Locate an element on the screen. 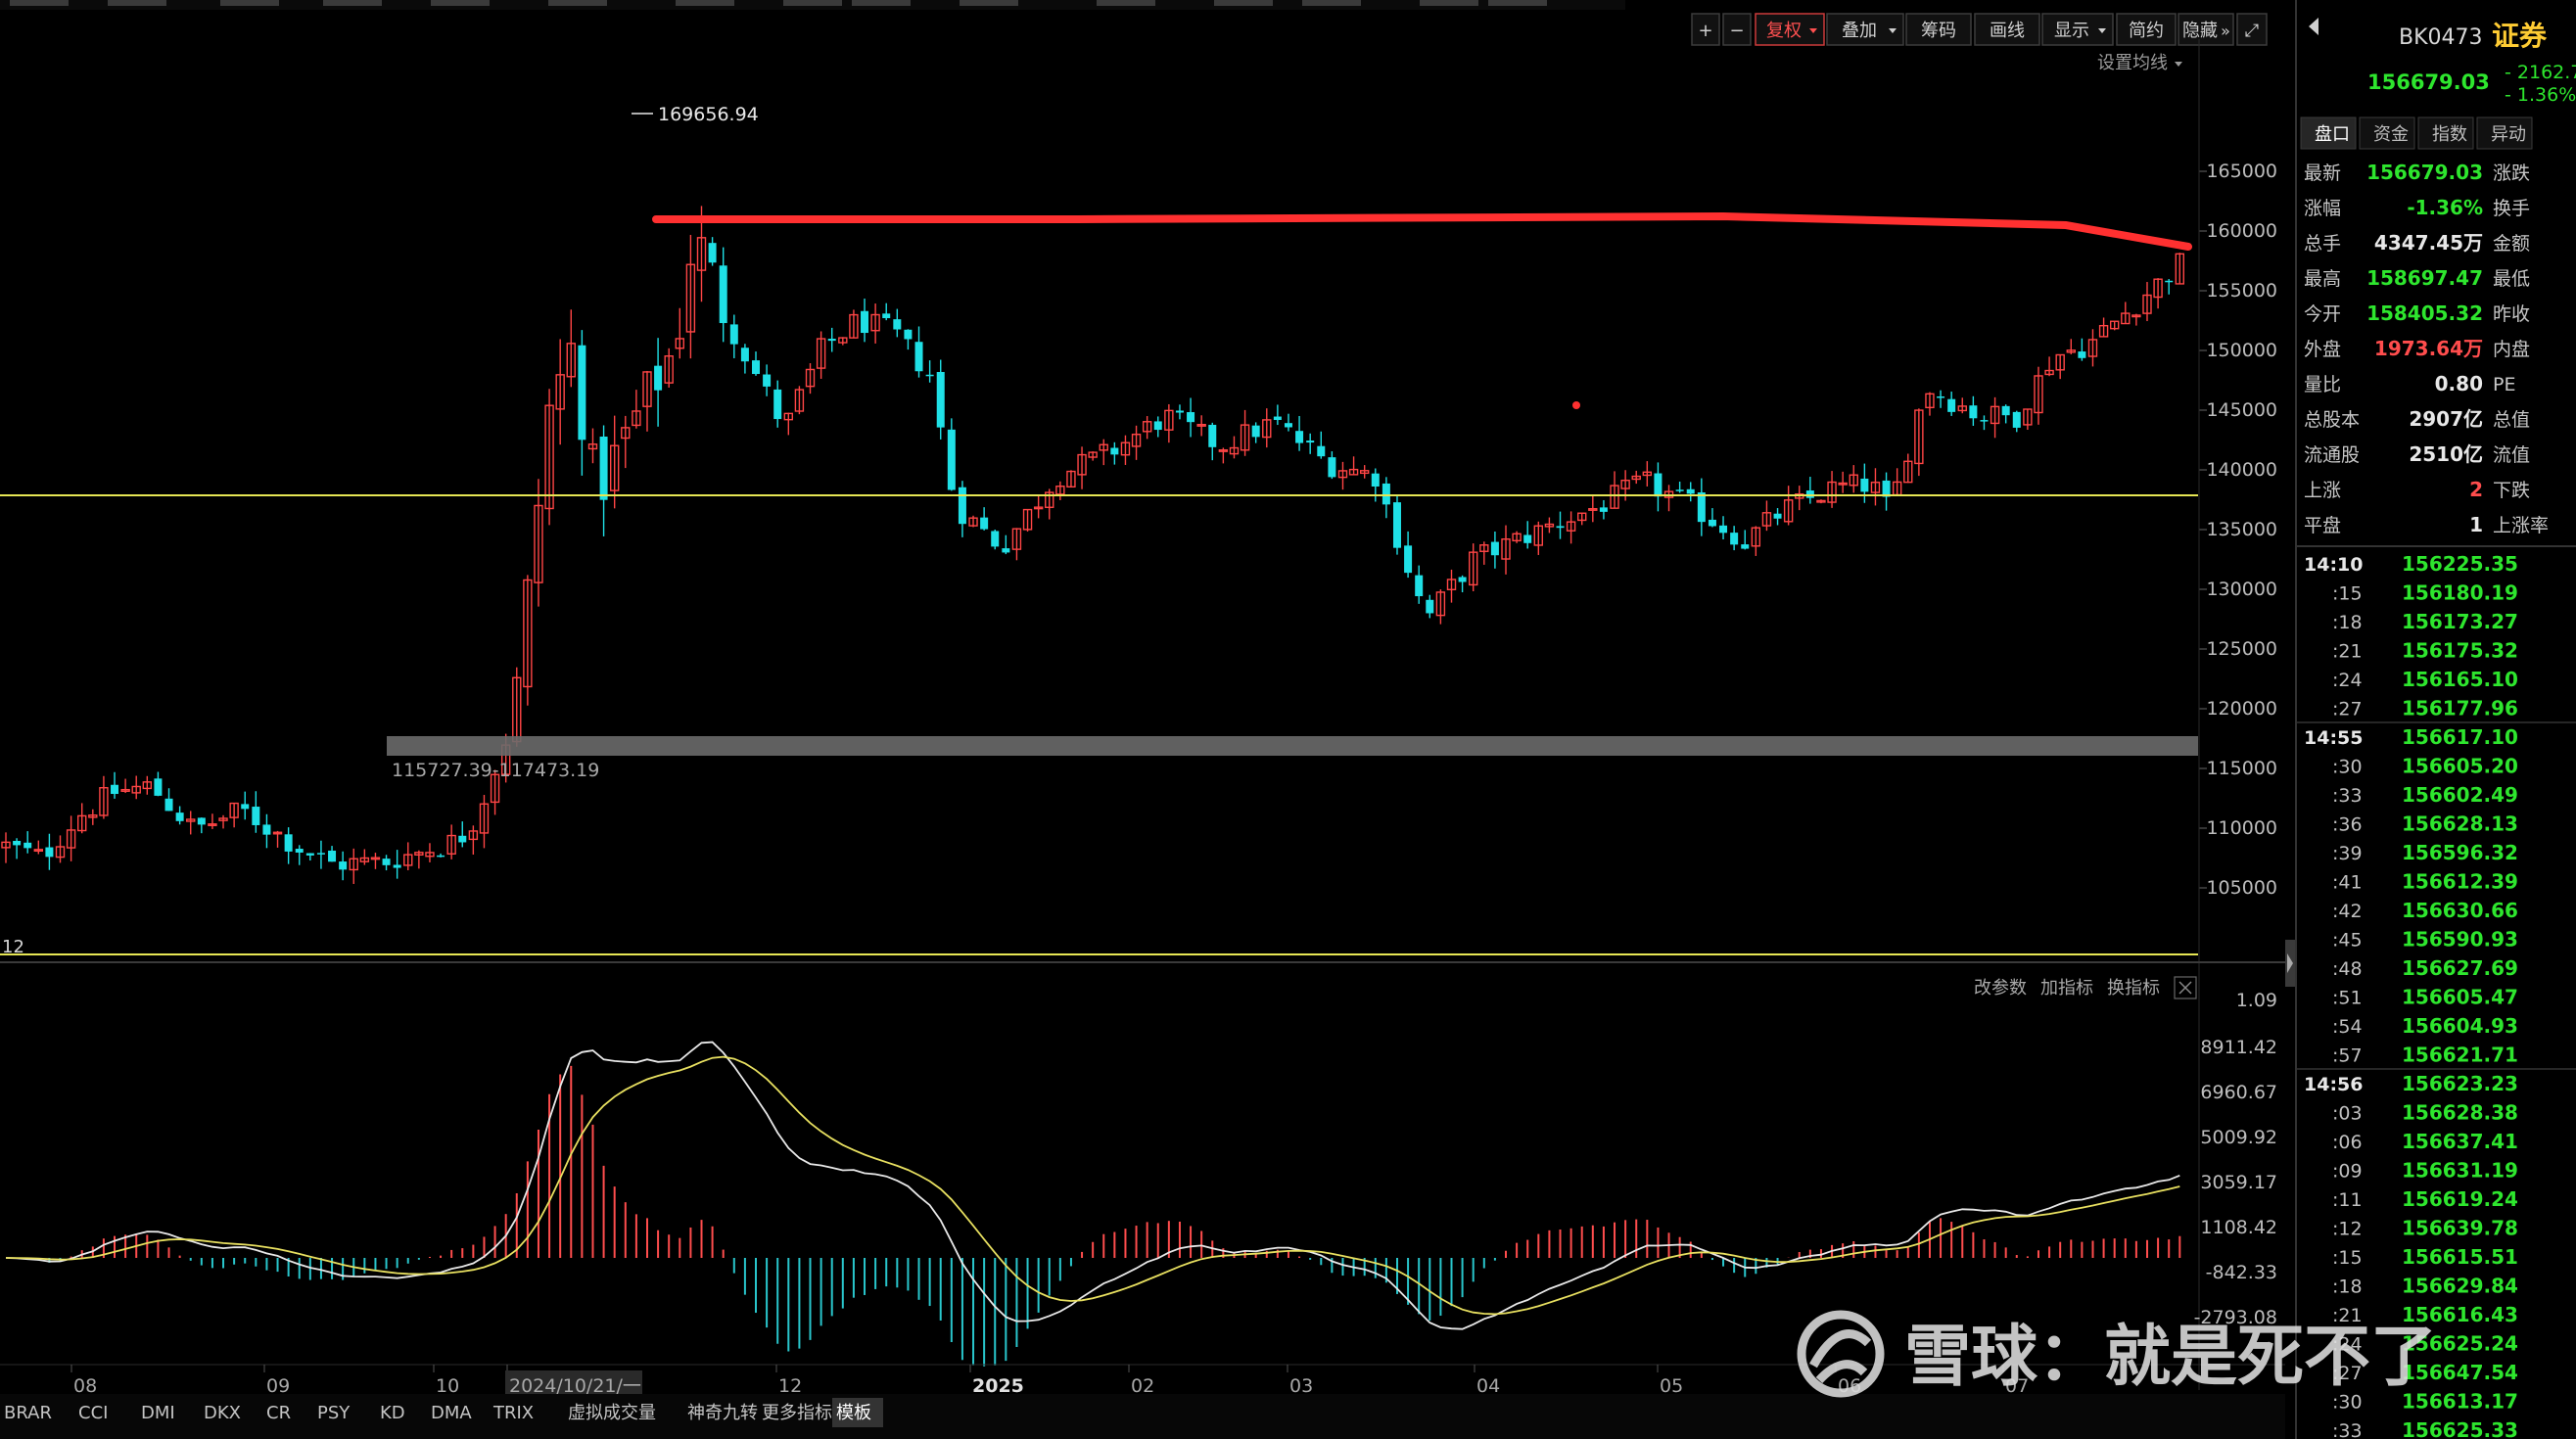 This screenshot has height=1439, width=2576. toolbar-button-7: 简约 is located at coordinates (2146, 29).